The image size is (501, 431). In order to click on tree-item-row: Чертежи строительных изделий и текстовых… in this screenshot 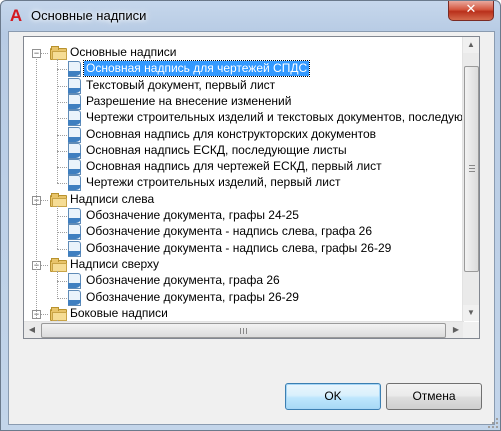, I will do `click(244, 118)`.